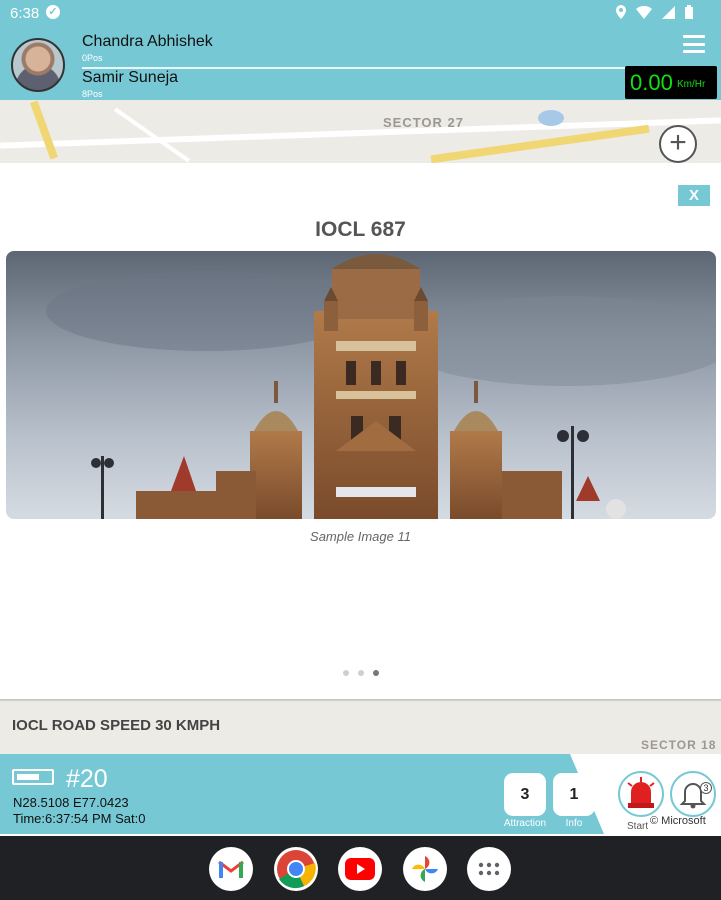 The width and height of the screenshot is (721, 900). I want to click on bell-icon, so click(693, 796).